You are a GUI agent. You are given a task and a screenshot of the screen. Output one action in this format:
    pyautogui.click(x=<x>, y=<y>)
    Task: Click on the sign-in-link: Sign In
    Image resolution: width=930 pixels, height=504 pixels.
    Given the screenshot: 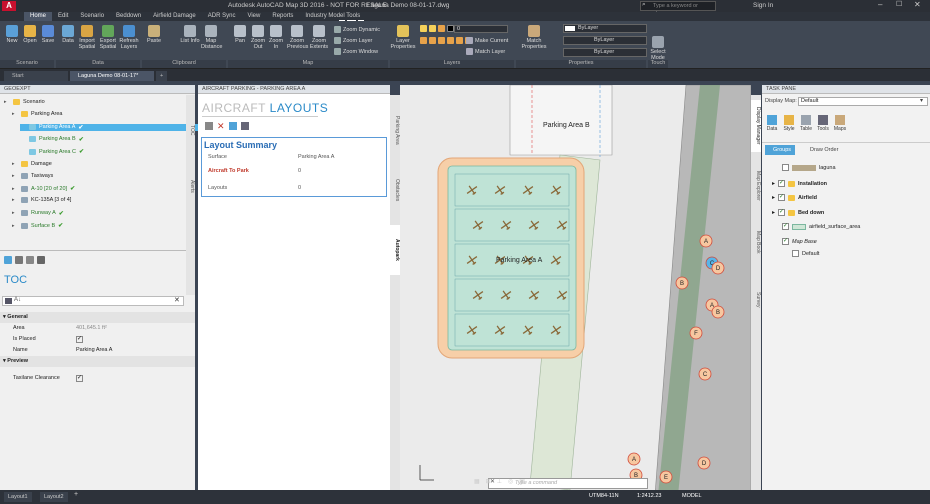 What is the action you would take?
    pyautogui.click(x=763, y=5)
    